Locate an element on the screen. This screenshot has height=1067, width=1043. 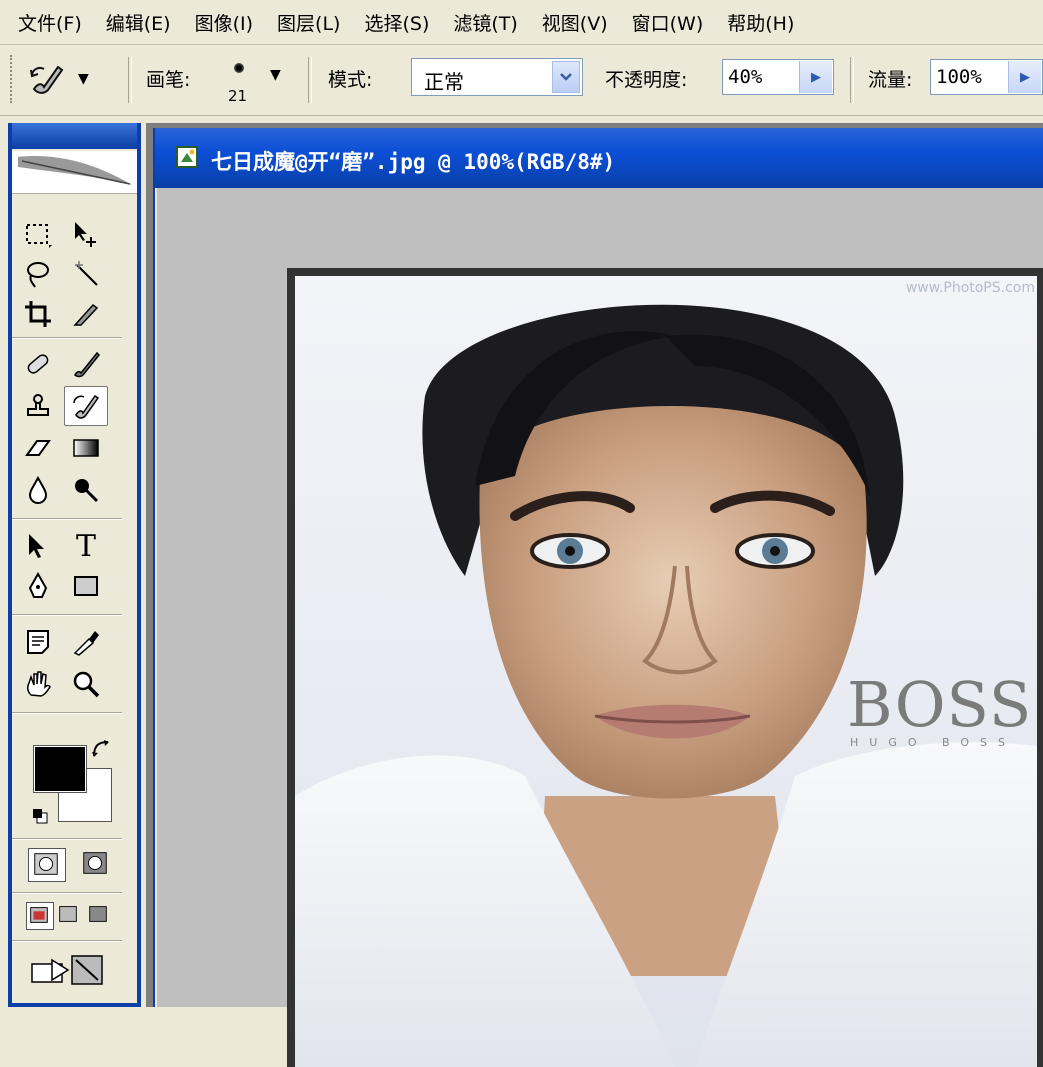
type-tool-icon: T is located at coordinates (86, 546).